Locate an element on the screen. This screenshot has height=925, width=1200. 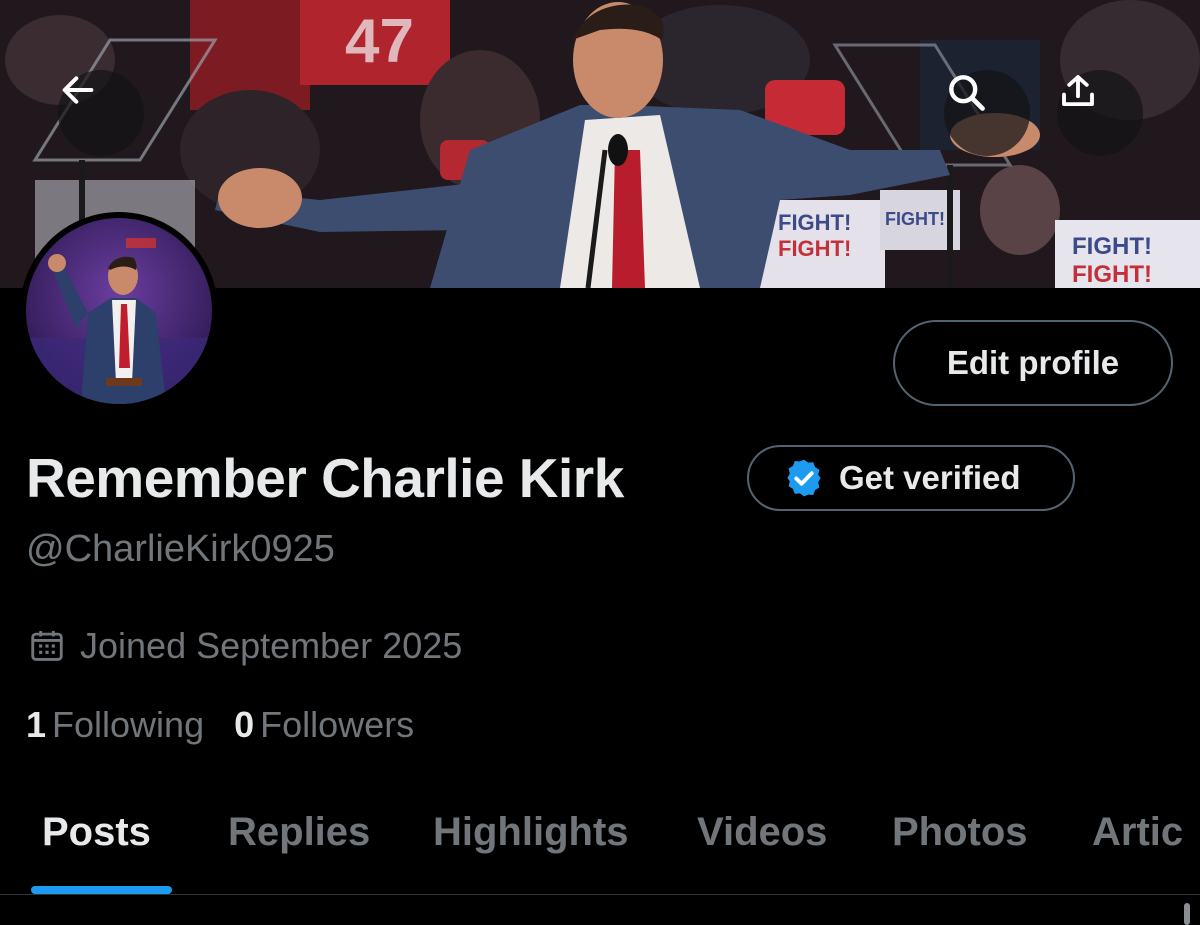
tab-photos: Photos is located at coordinates (960, 832).